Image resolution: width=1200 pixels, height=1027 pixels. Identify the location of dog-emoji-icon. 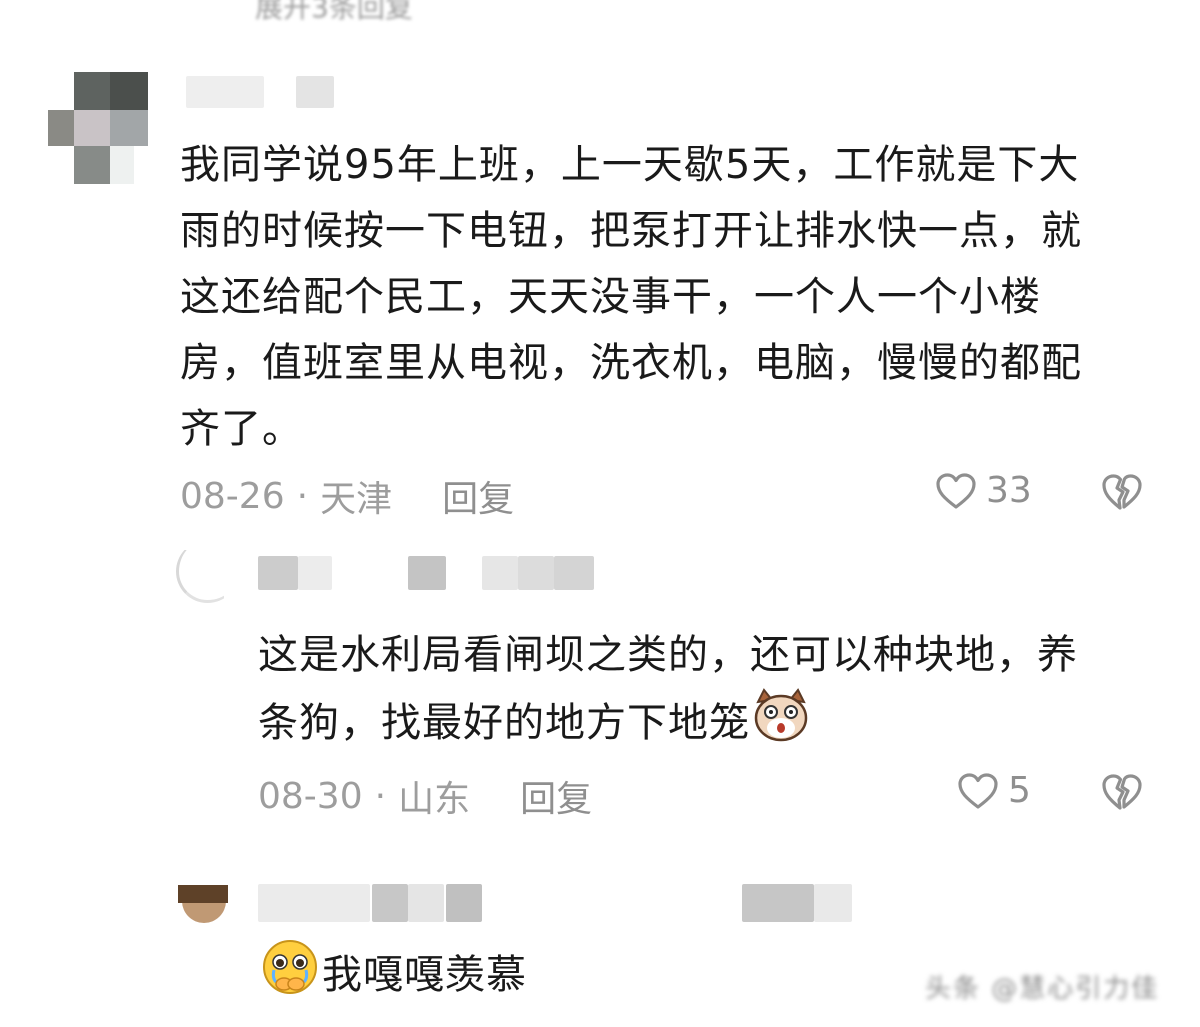
(781, 726).